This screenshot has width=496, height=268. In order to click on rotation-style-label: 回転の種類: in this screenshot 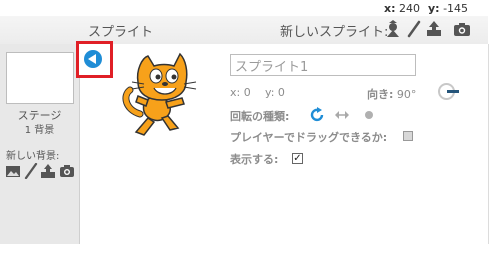, I will do `click(260, 116)`.